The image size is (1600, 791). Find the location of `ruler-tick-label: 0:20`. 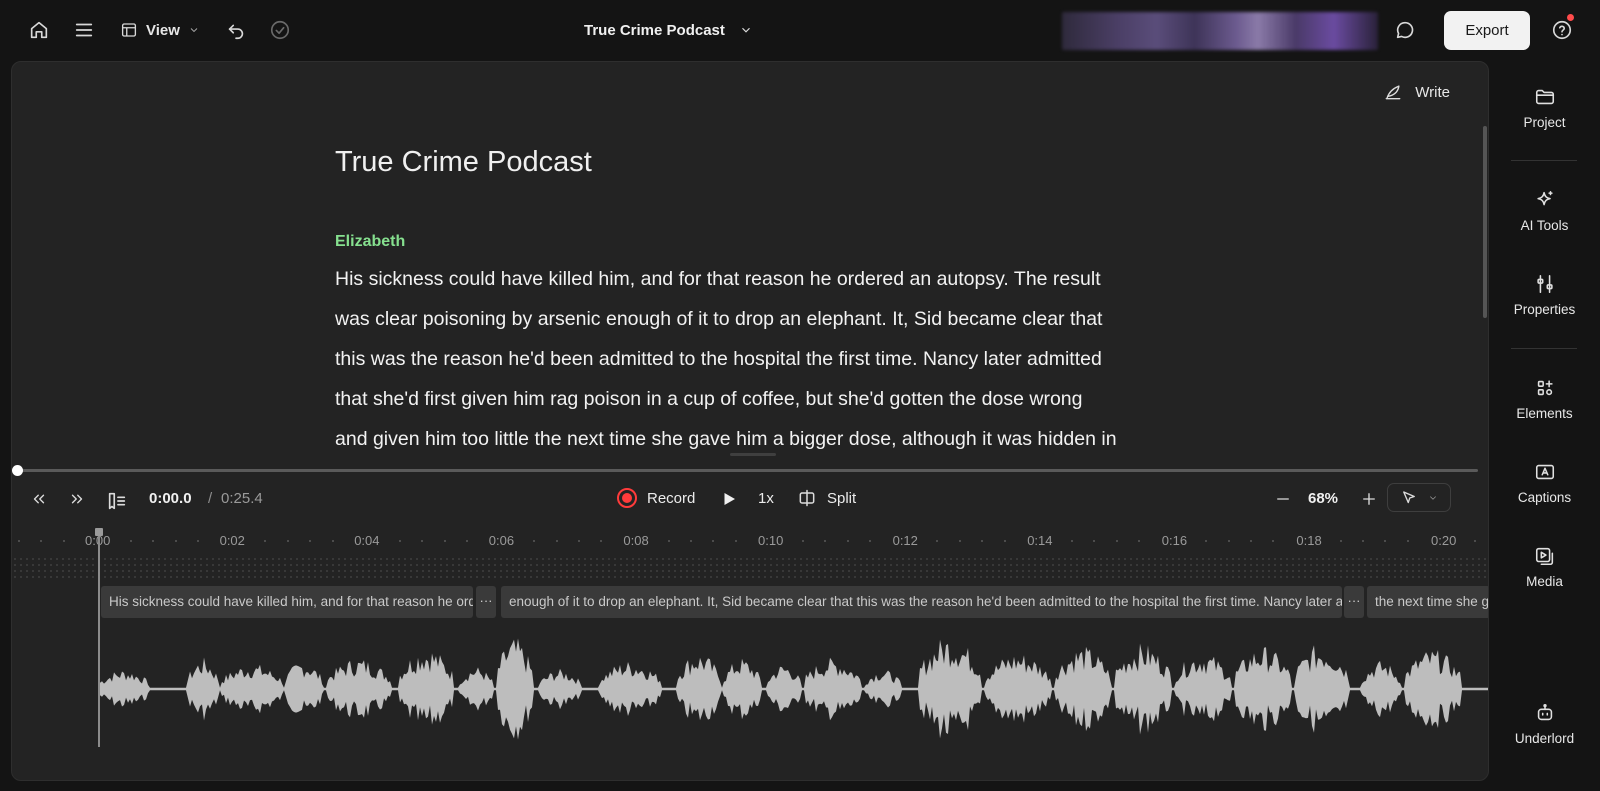

ruler-tick-label: 0:20 is located at coordinates (1444, 540).